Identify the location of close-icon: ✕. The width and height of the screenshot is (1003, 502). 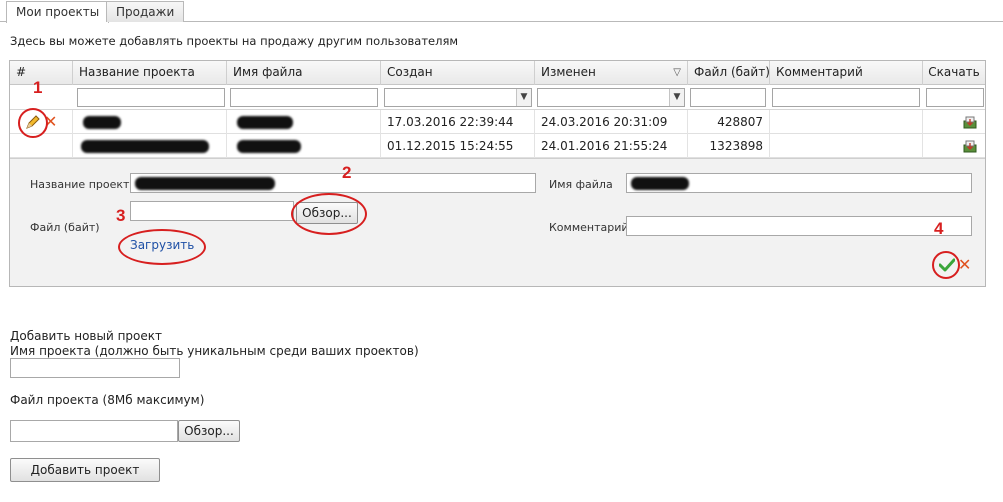
(964, 265).